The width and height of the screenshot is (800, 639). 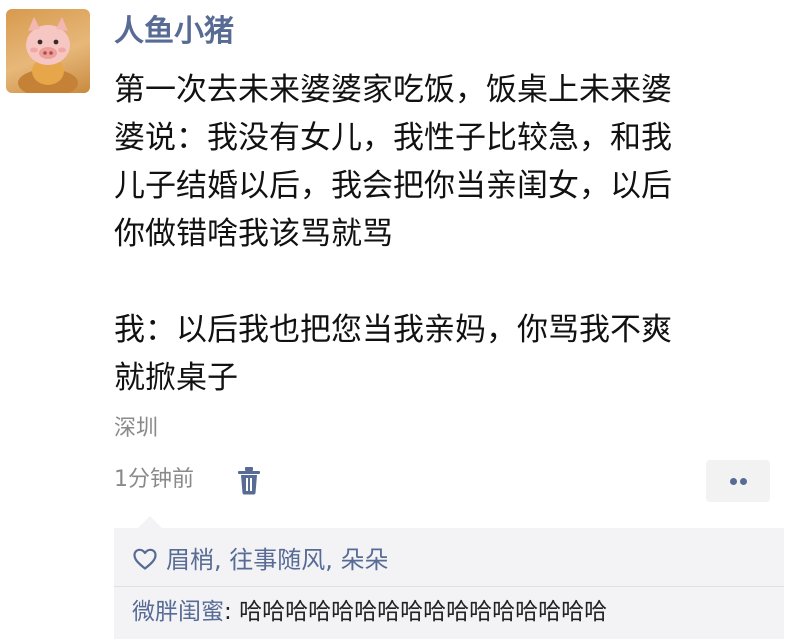 What do you see at coordinates (449, 586) in the screenshot?
I see `divider` at bounding box center [449, 586].